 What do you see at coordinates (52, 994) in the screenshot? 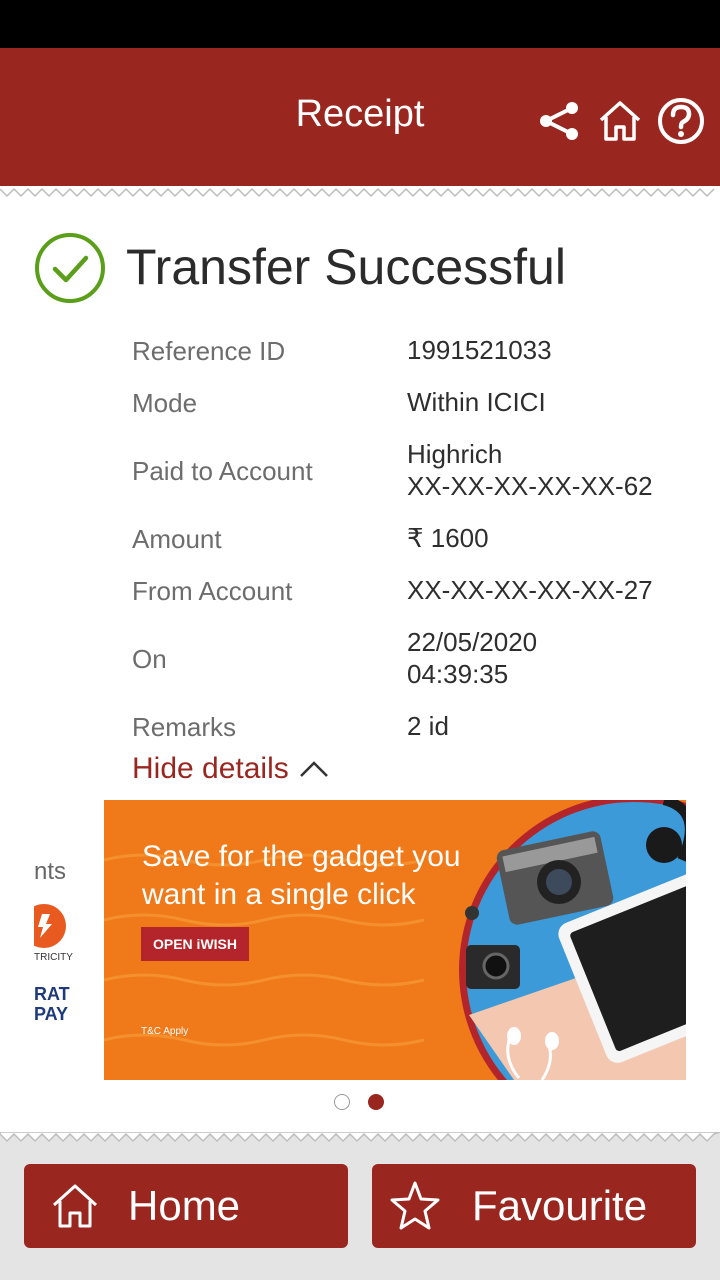
I see `peek-rat: RAT` at bounding box center [52, 994].